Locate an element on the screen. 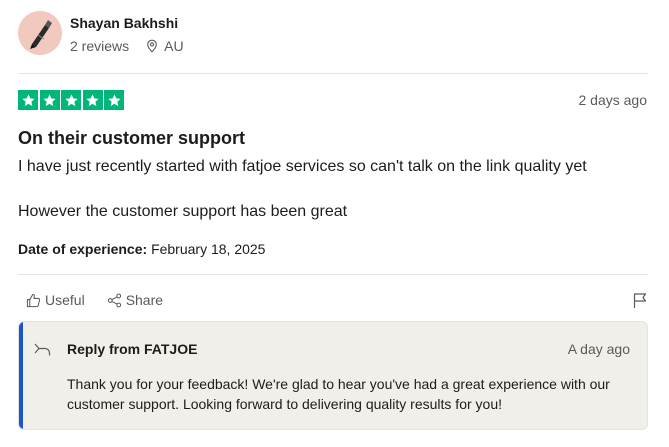 The width and height of the screenshot is (669, 447). date-of-experience: Date of experience: February 18, 2025 is located at coordinates (141, 249).